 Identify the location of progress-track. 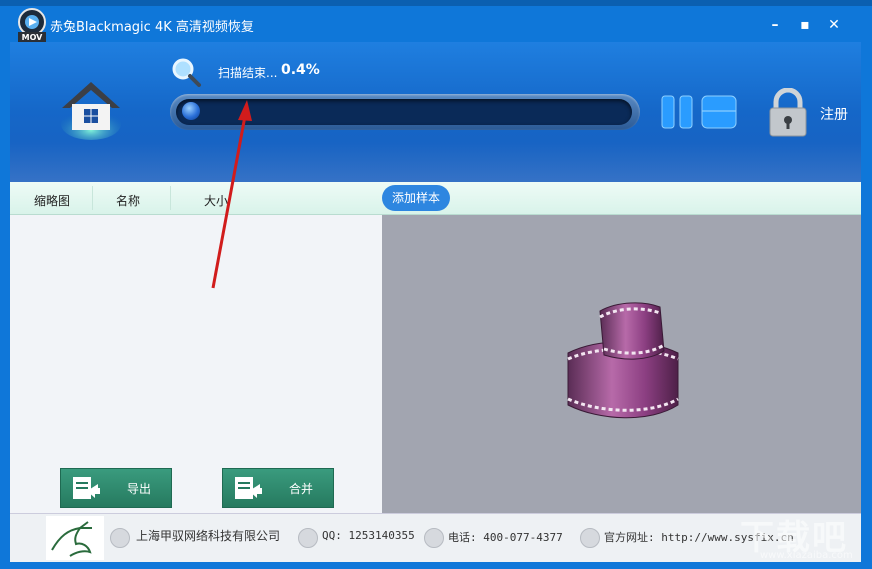
(404, 112).